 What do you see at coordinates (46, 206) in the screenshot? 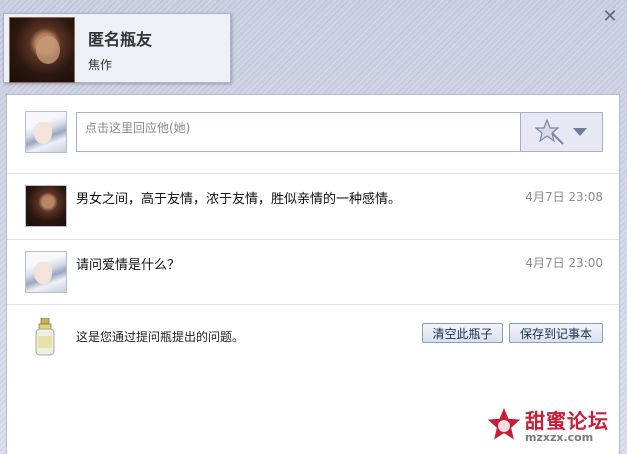
I see `sender-message-avatar` at bounding box center [46, 206].